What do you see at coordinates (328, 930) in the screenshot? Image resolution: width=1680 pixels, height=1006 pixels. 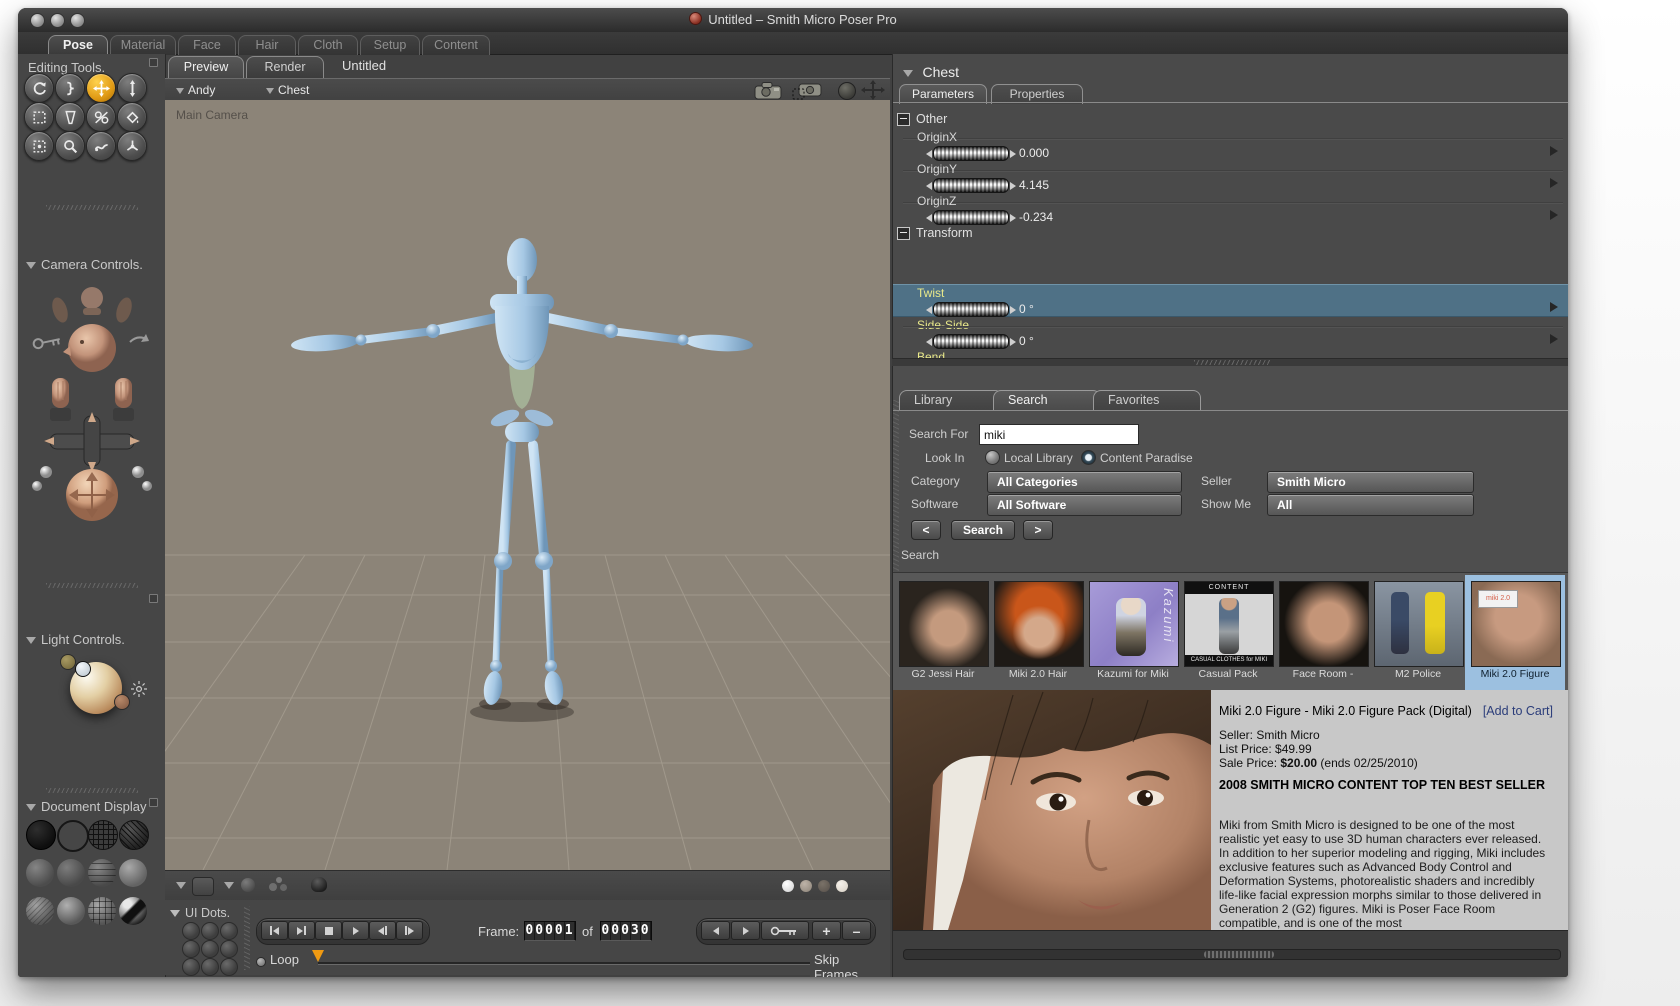 I see `stop-button` at bounding box center [328, 930].